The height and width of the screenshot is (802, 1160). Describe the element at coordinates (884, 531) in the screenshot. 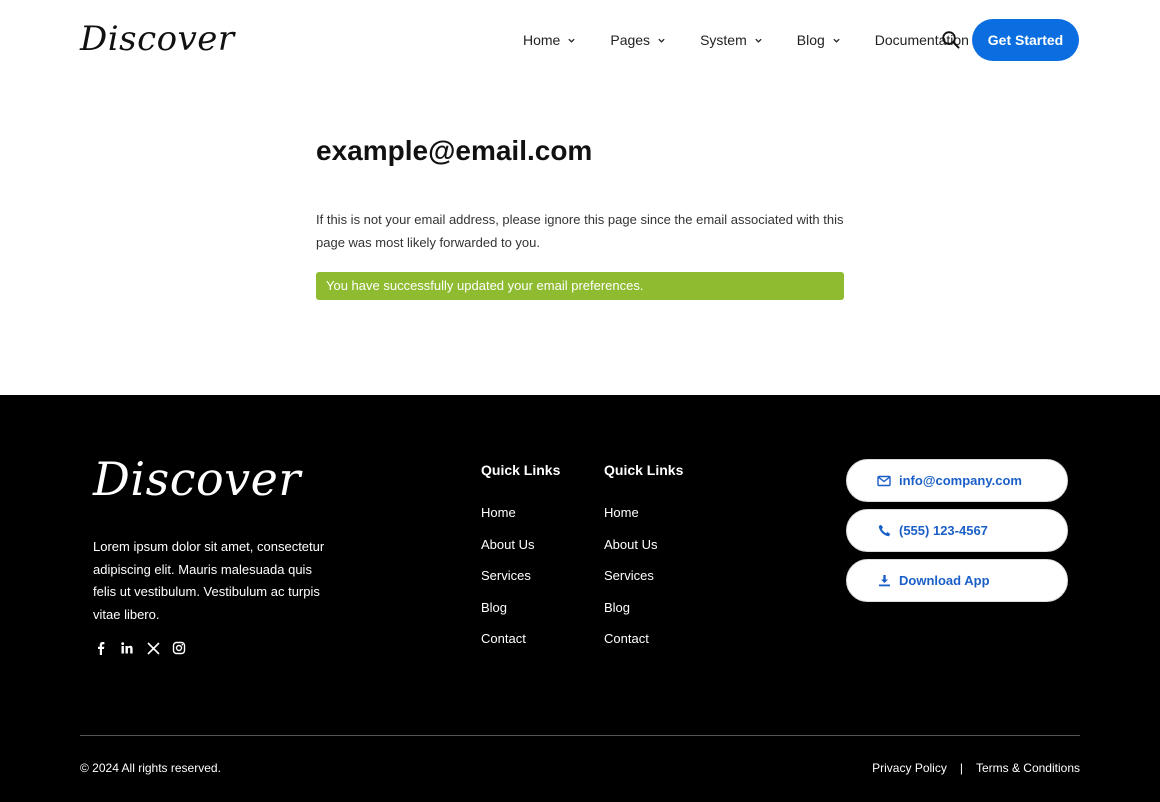

I see `phone-icon` at that location.